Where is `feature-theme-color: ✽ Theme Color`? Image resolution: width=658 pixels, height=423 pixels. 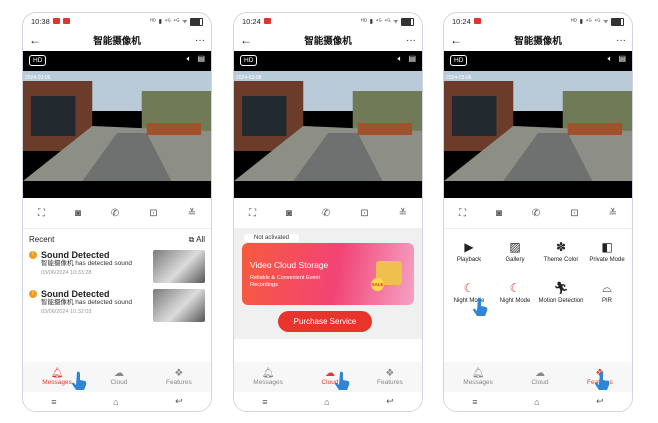 feature-theme-color: ✽ Theme Color is located at coordinates (561, 251).